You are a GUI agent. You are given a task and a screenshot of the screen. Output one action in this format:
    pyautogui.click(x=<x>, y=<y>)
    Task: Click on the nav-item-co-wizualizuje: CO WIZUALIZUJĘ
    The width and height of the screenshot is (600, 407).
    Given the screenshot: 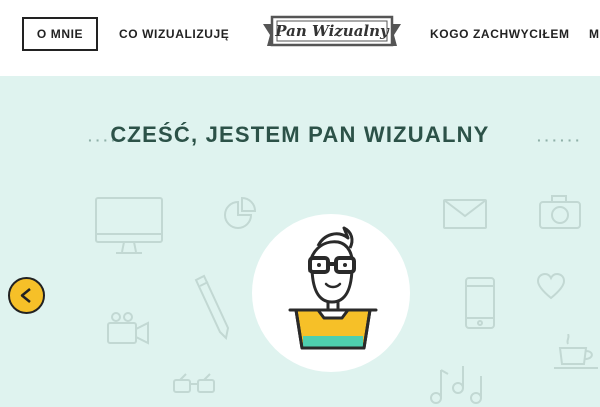 What is the action you would take?
    pyautogui.click(x=174, y=34)
    